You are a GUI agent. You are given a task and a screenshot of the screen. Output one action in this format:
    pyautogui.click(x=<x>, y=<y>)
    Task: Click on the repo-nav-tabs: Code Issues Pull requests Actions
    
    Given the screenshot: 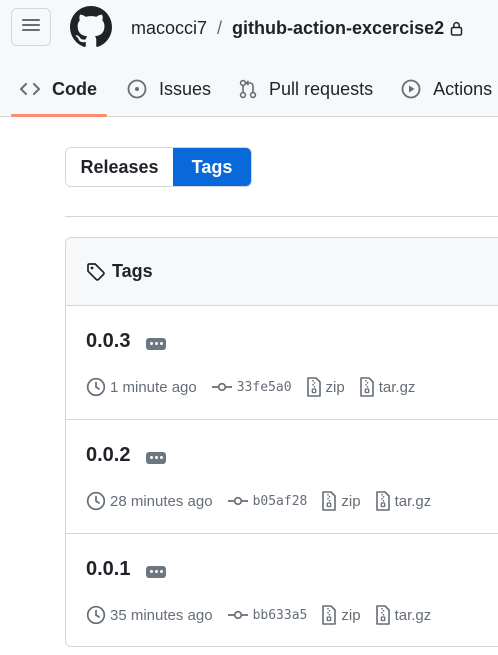 What is the action you would take?
    pyautogui.click(x=249, y=89)
    